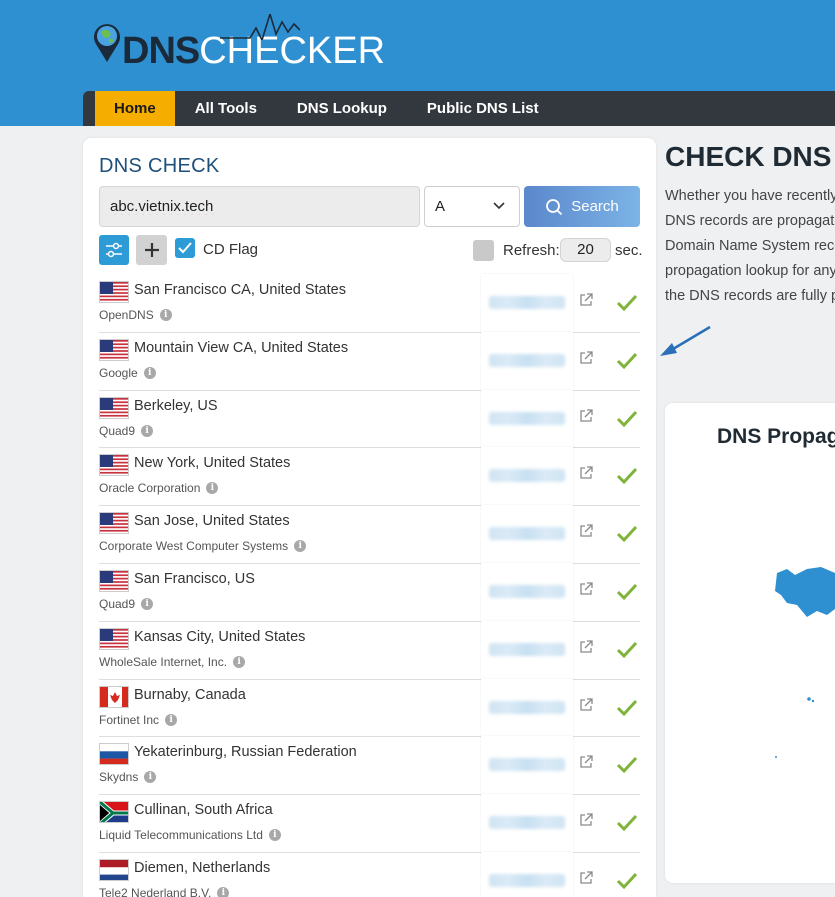 The image size is (835, 897). Describe the element at coordinates (114, 812) in the screenshot. I see `south-africa-flag-icon` at that location.